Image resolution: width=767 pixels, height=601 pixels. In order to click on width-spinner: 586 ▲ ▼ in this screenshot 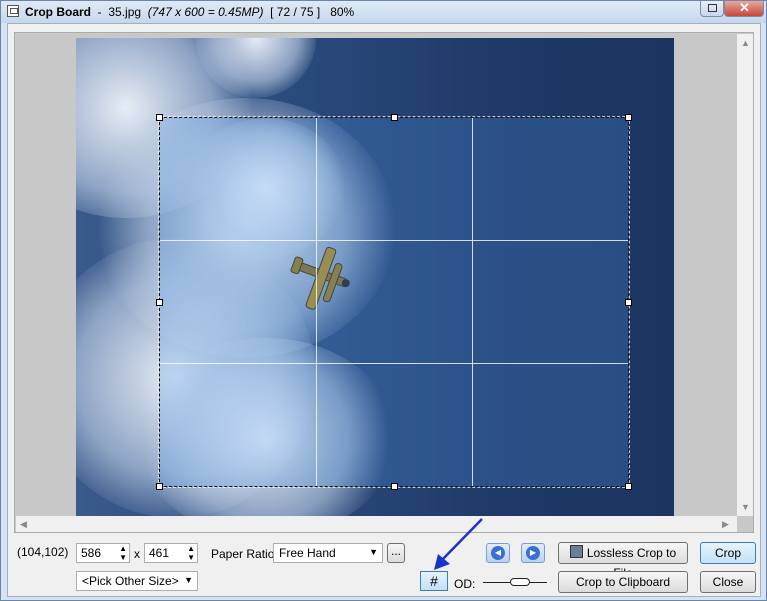, I will do `click(103, 553)`.